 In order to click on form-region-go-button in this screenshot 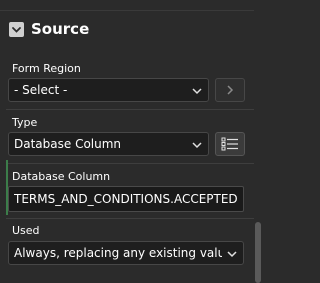, I will do `click(230, 90)`.